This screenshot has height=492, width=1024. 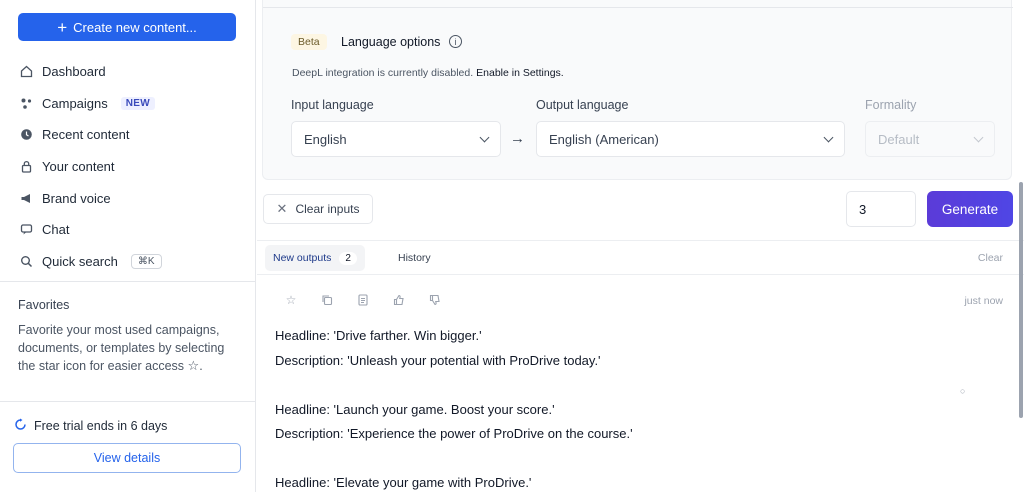 I want to click on new-outputs-count: 2, so click(x=348, y=258).